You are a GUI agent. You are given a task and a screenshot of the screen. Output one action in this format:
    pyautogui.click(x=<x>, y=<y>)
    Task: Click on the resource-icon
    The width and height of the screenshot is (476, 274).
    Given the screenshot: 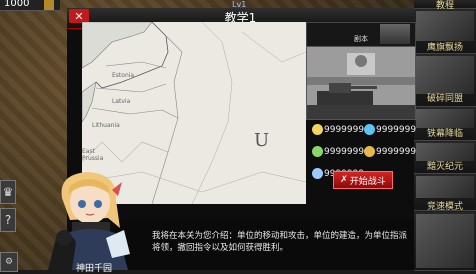 What is the action you would take?
    pyautogui.click(x=49, y=5)
    